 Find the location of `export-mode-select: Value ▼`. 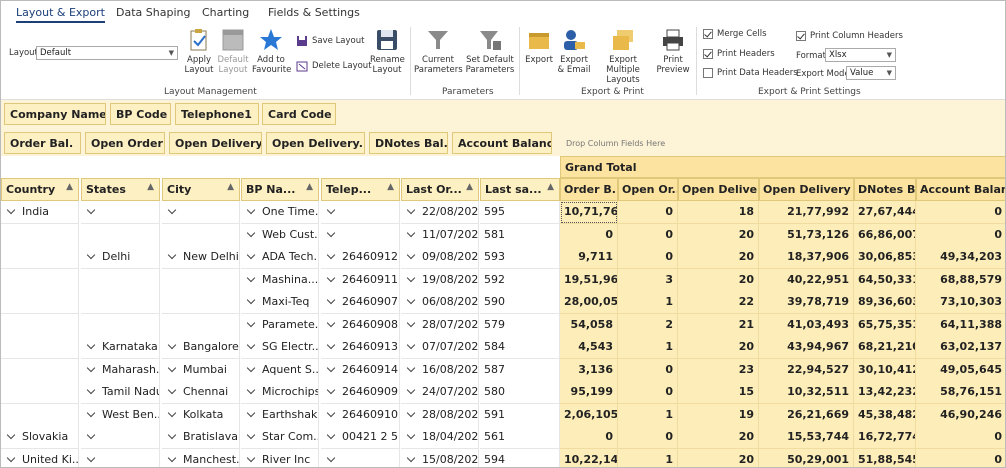

export-mode-select: Value ▼ is located at coordinates (871, 73).